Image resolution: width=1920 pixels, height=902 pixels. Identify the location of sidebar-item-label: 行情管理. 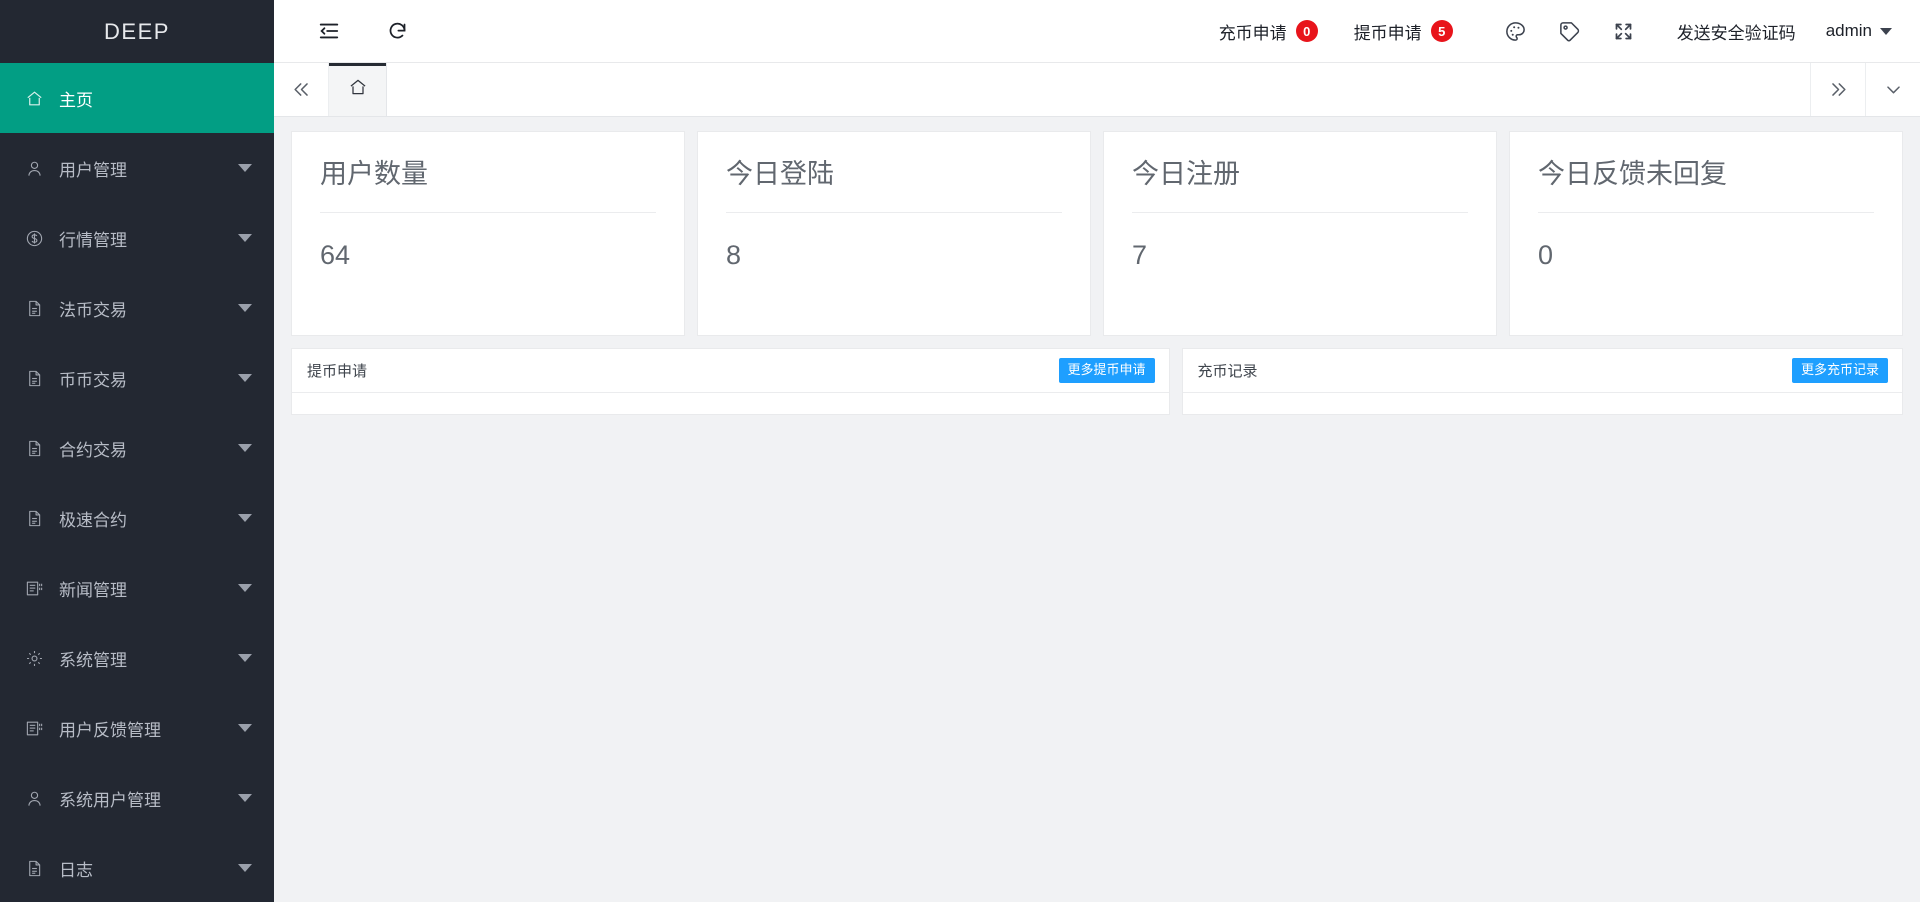
(93, 240).